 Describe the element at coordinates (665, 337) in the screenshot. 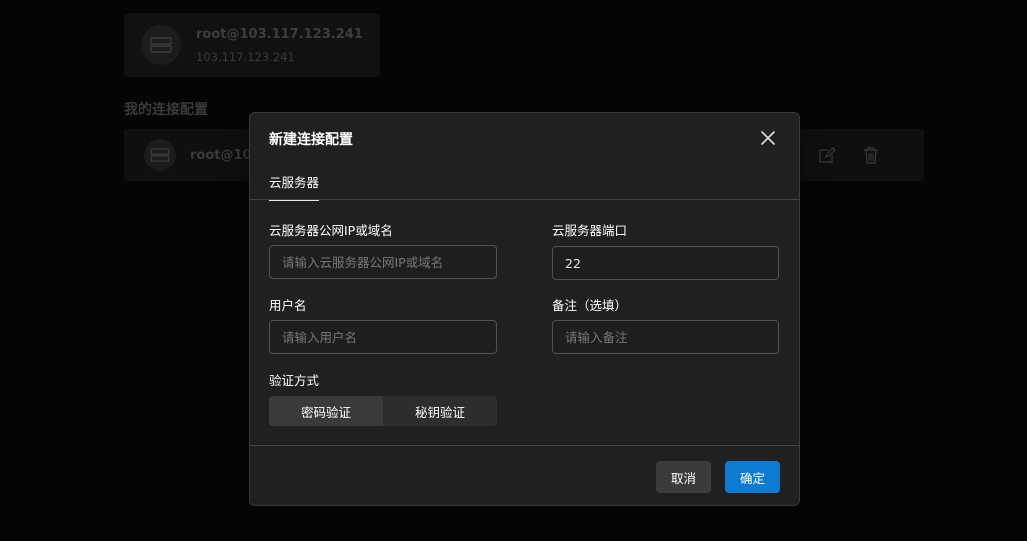

I see `note-input` at that location.